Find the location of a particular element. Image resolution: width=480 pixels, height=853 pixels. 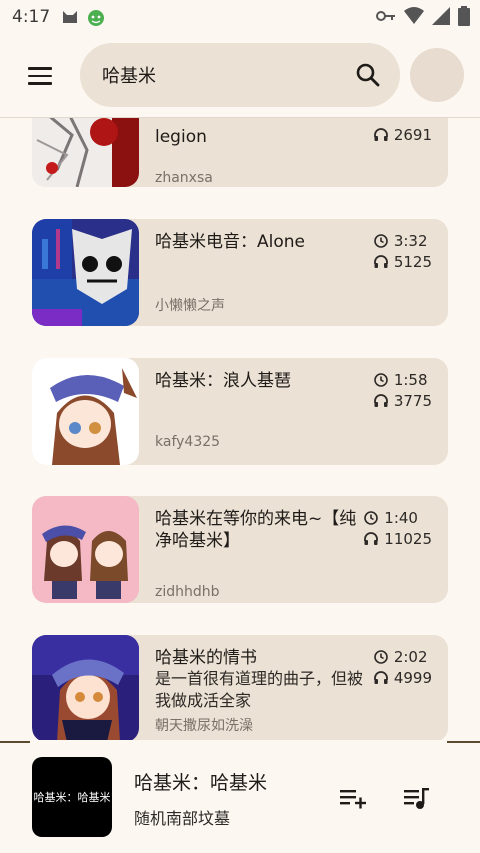

song-subtitle: 是一首很有道理的曲子，但被我做成活全家 is located at coordinates (259, 689).